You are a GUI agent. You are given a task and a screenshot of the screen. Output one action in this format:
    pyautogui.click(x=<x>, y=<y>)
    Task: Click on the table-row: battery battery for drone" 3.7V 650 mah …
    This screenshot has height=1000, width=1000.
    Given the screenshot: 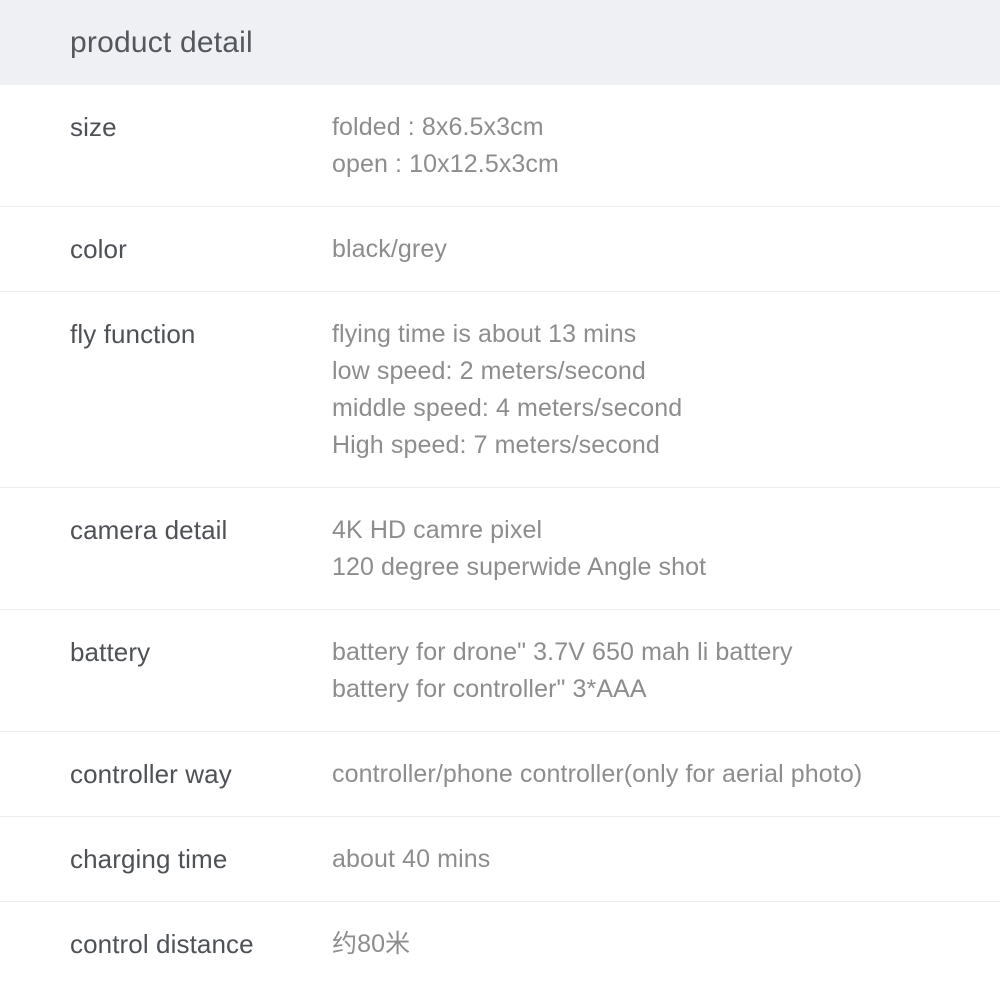 What is the action you would take?
    pyautogui.click(x=500, y=671)
    